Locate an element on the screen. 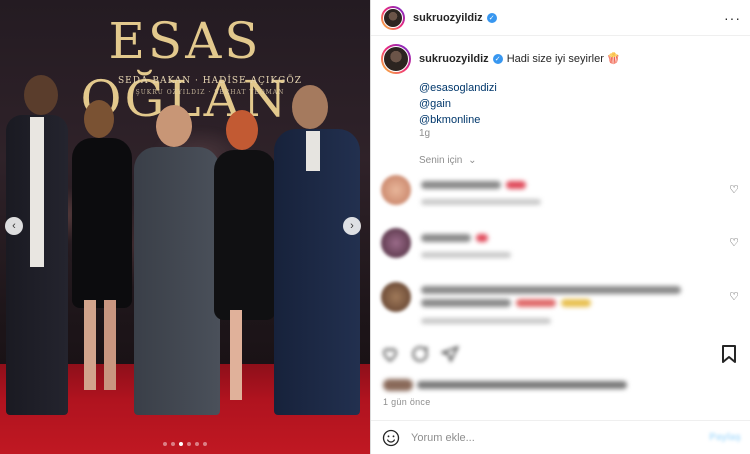  caption-text: Hadi size iyi seyirler 🍿 is located at coordinates (563, 59).